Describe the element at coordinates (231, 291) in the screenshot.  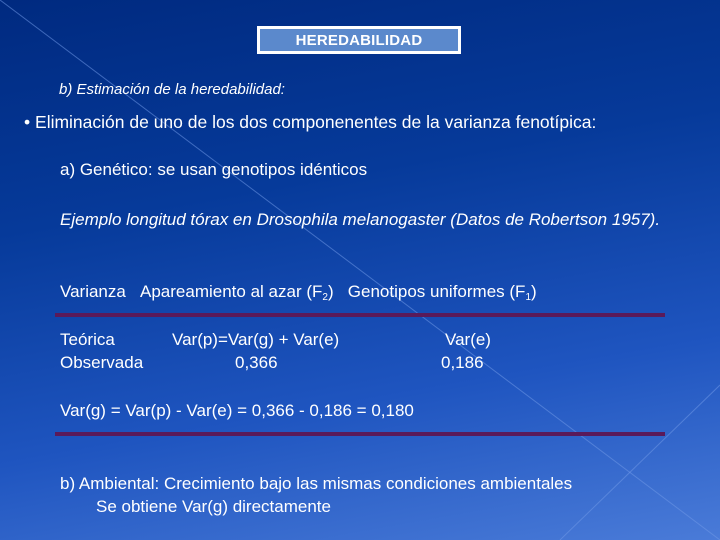
I see `header-f2-text: Apareamiento al azar (F` at that location.